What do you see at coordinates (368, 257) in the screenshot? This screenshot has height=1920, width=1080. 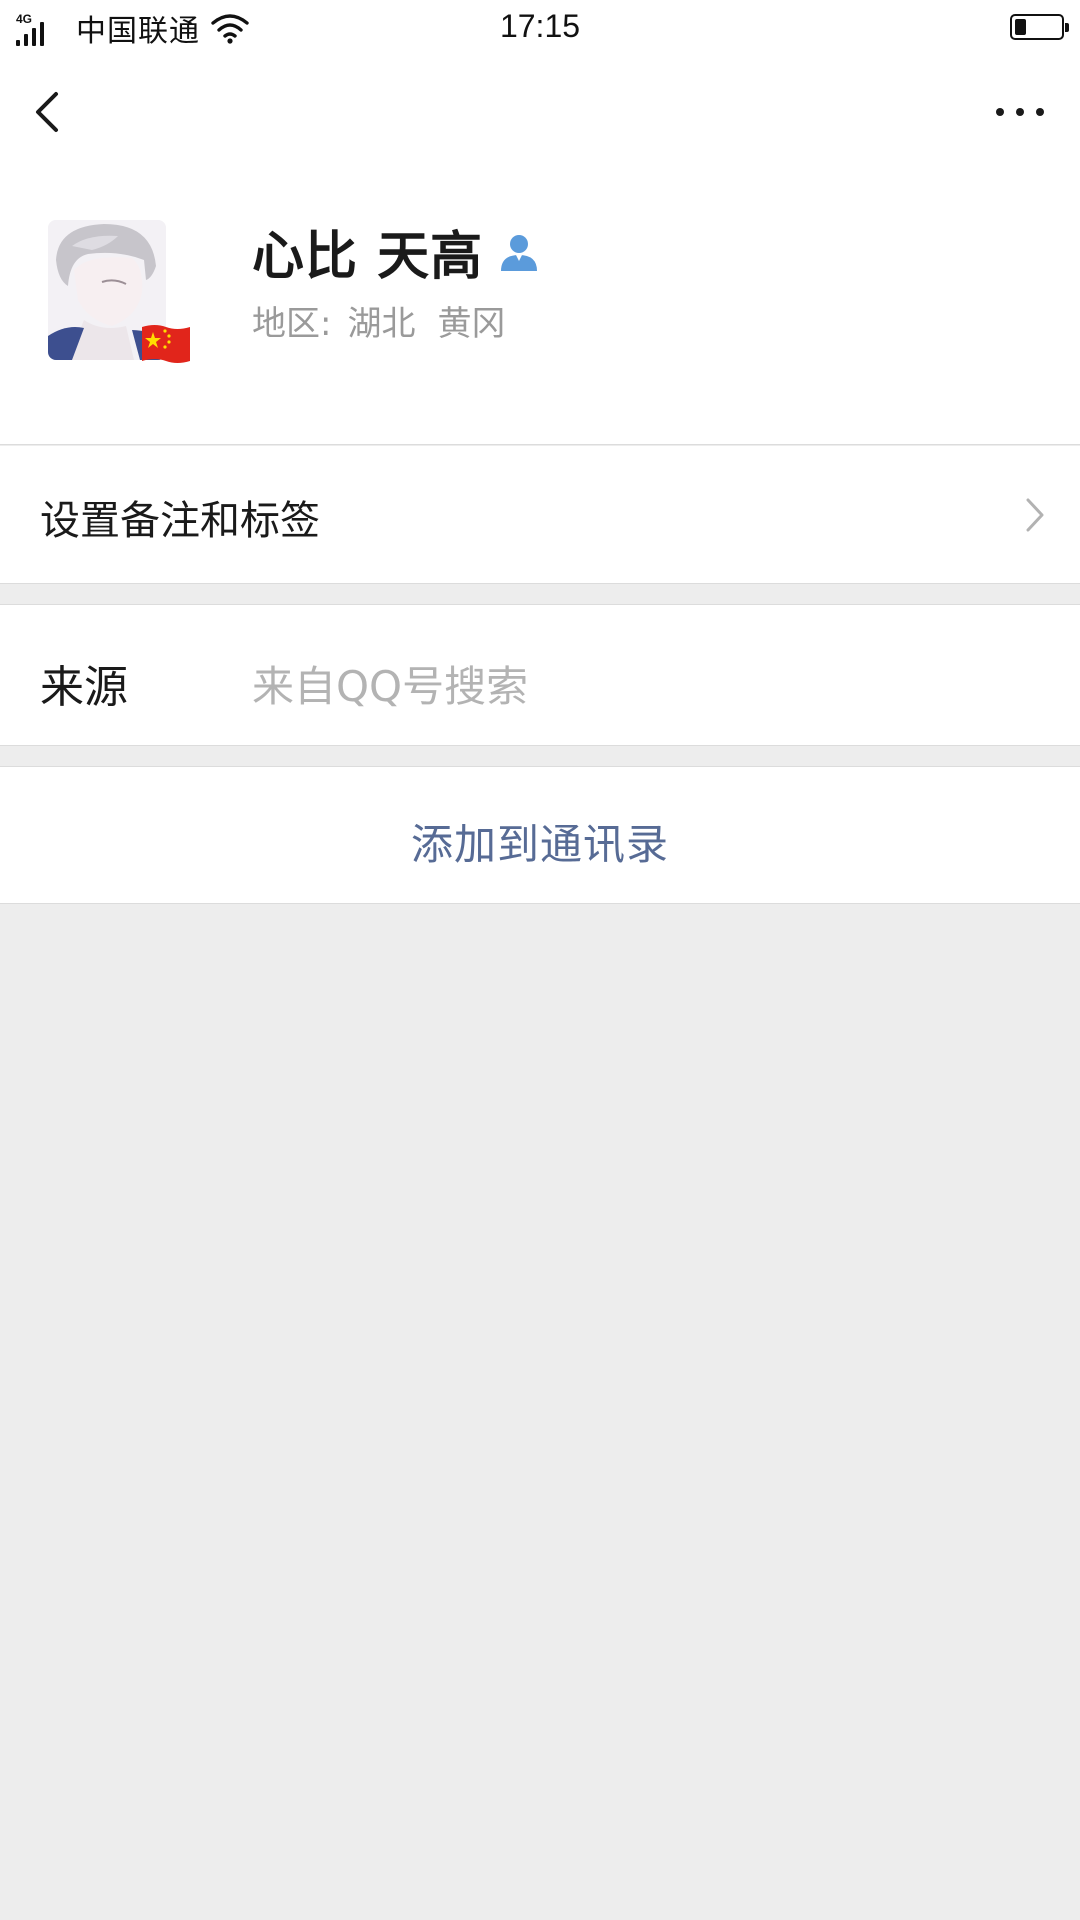 I see `contact-name: 心比 天高` at bounding box center [368, 257].